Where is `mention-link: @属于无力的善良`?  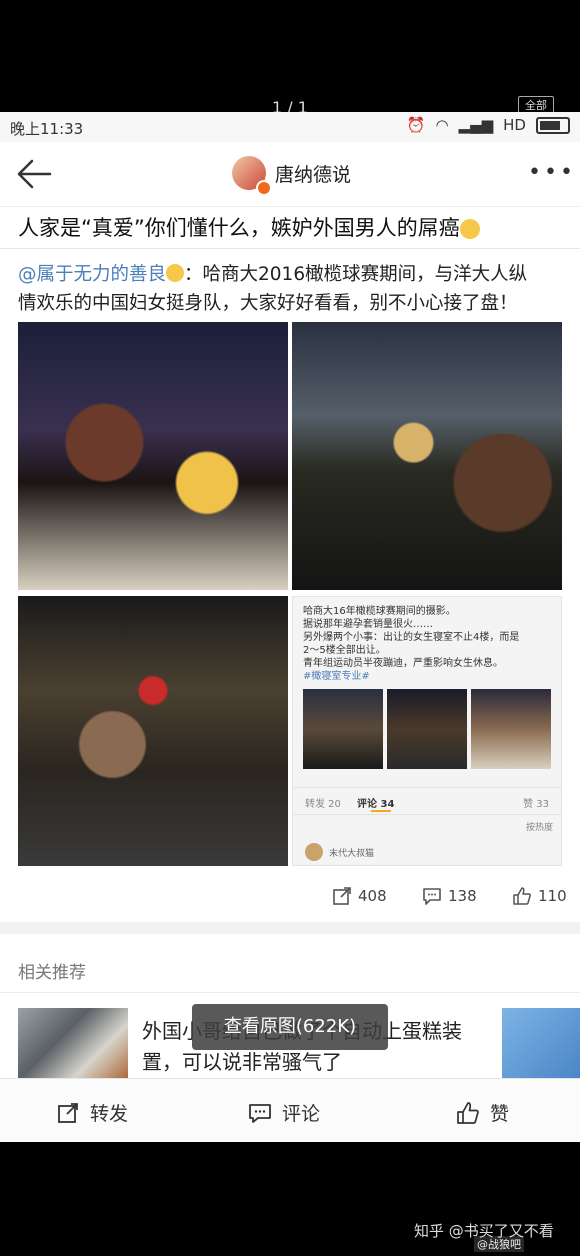
mention-link: @属于无力的善良 is located at coordinates (92, 274).